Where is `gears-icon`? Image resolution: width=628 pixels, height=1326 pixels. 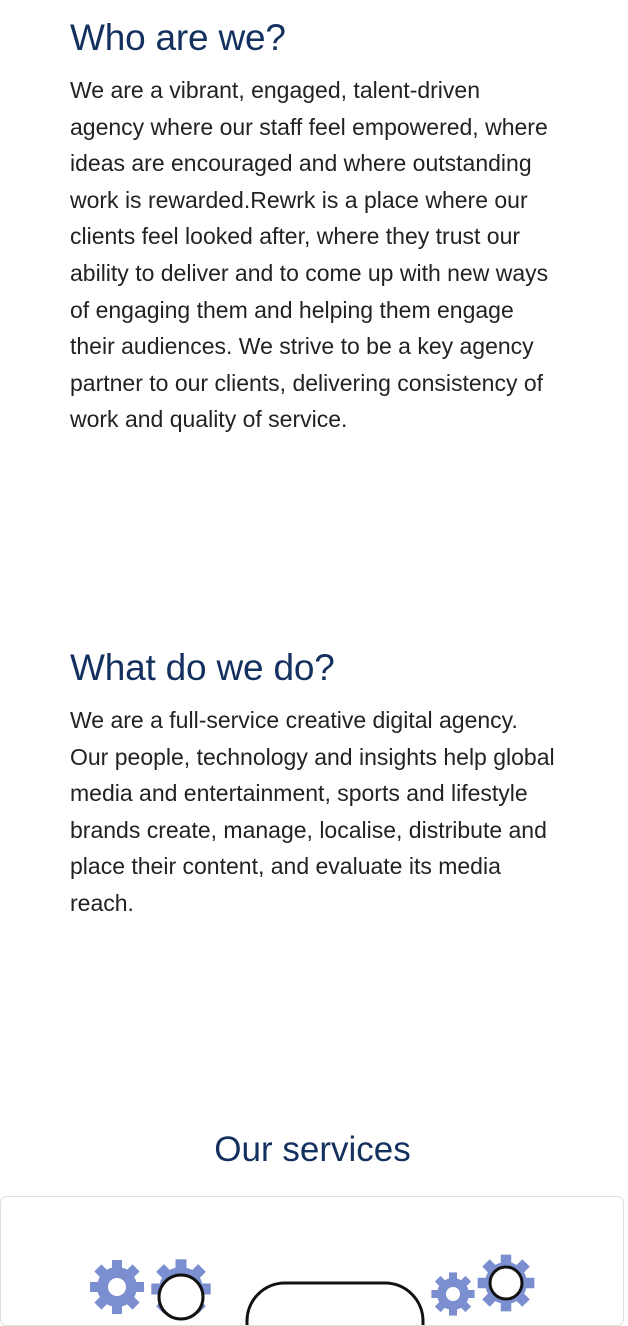 gears-icon is located at coordinates (312, 1289).